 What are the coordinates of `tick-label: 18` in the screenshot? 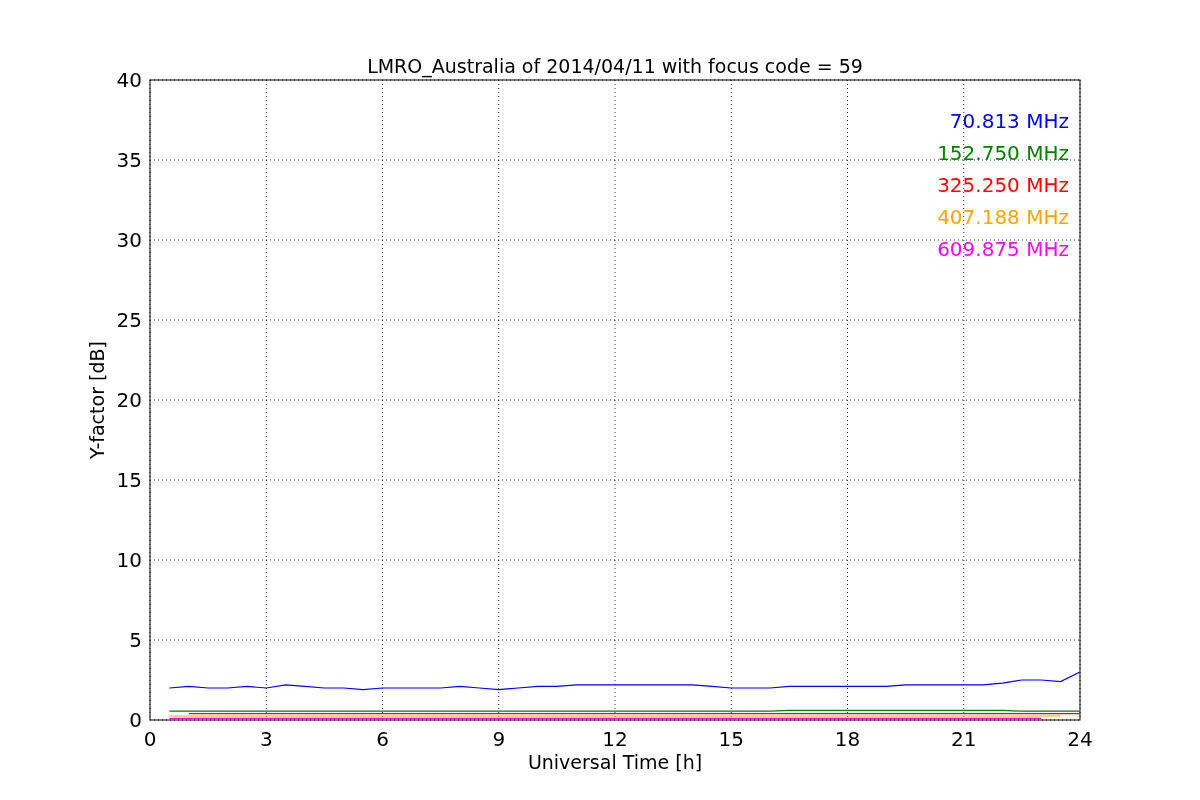 It's located at (847, 739).